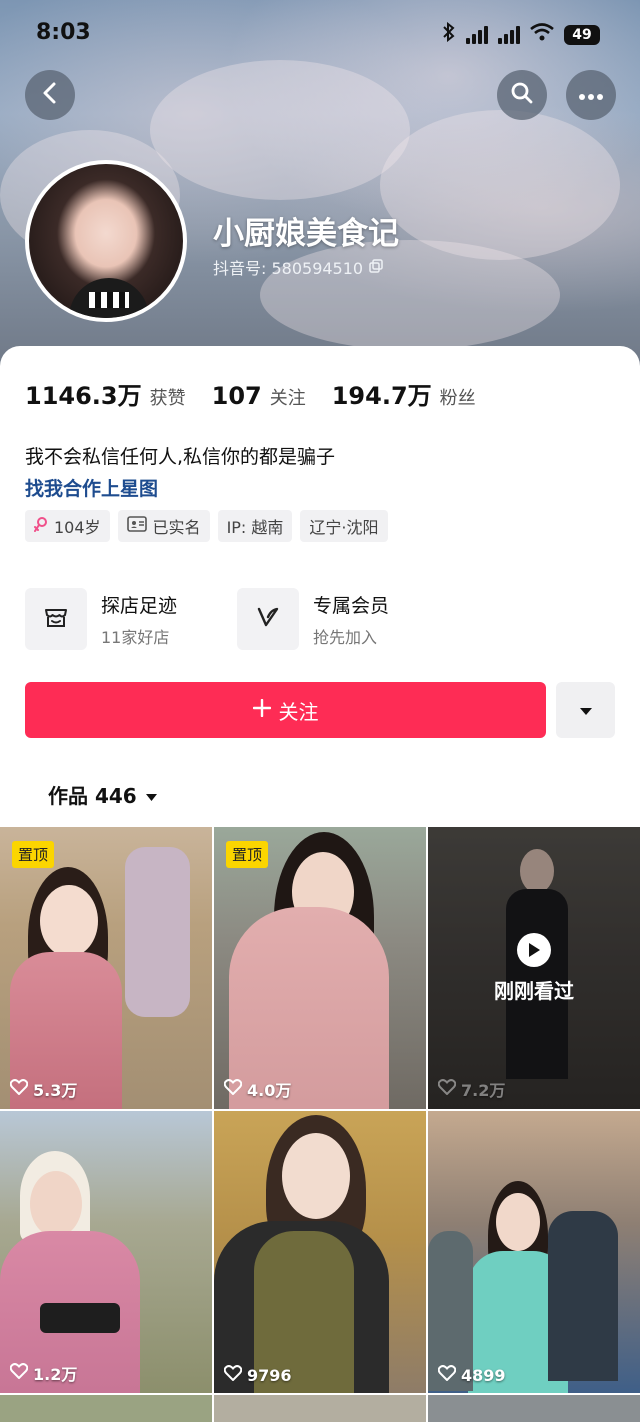 The image size is (640, 1422). I want to click on douyin-id-text: 抖音号: 580594510, so click(288, 268).